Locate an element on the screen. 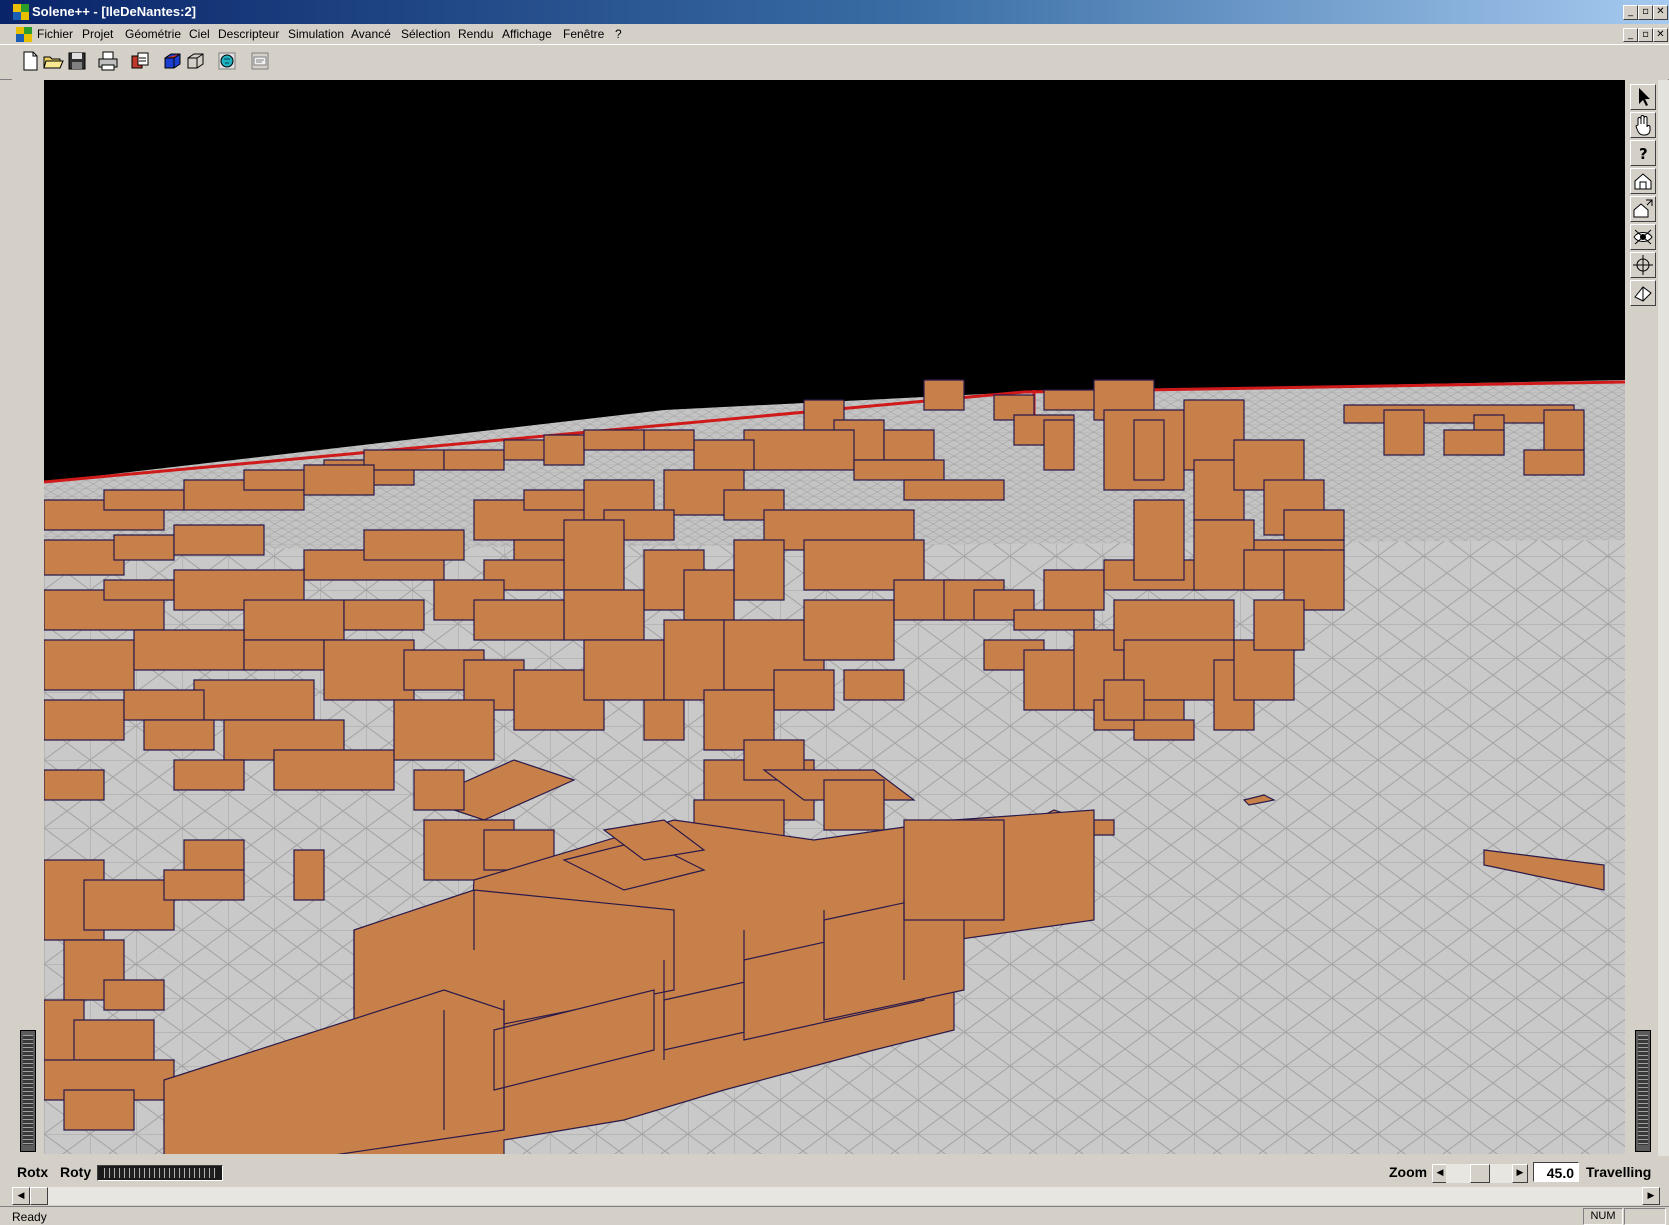  menu-fichier: Fichier is located at coordinates (55, 34).